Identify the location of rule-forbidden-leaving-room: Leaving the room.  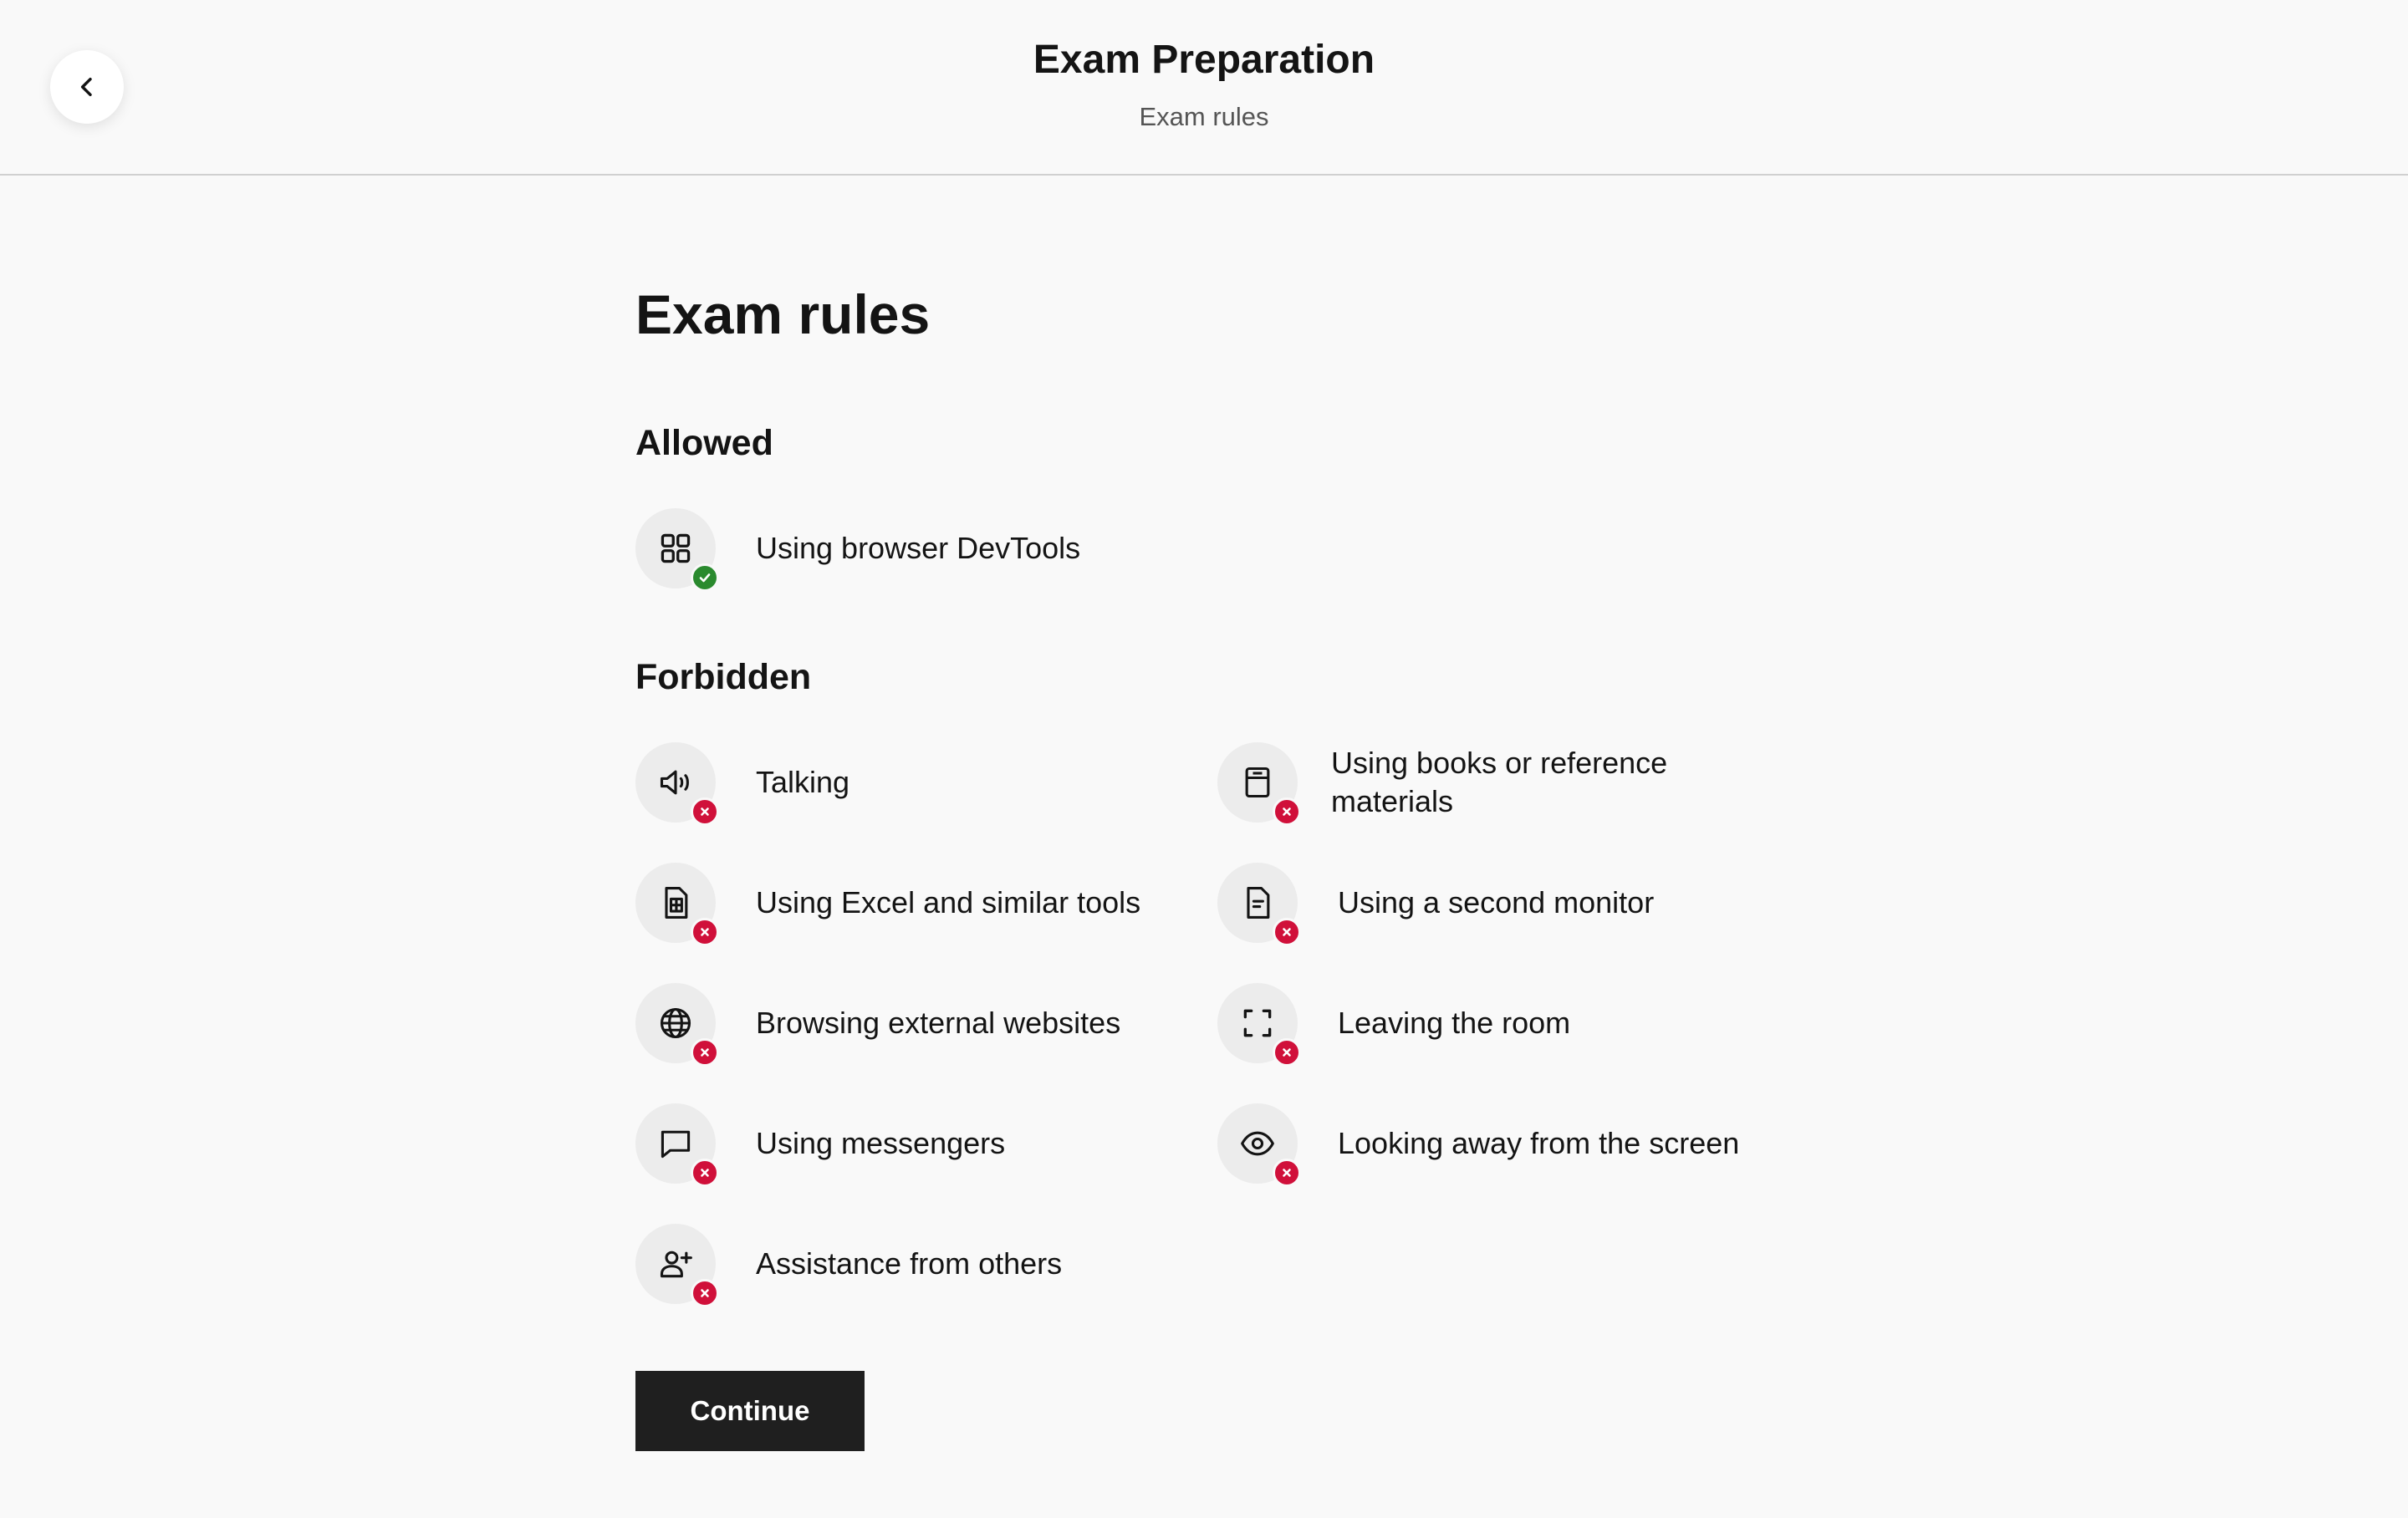
(1495, 1024).